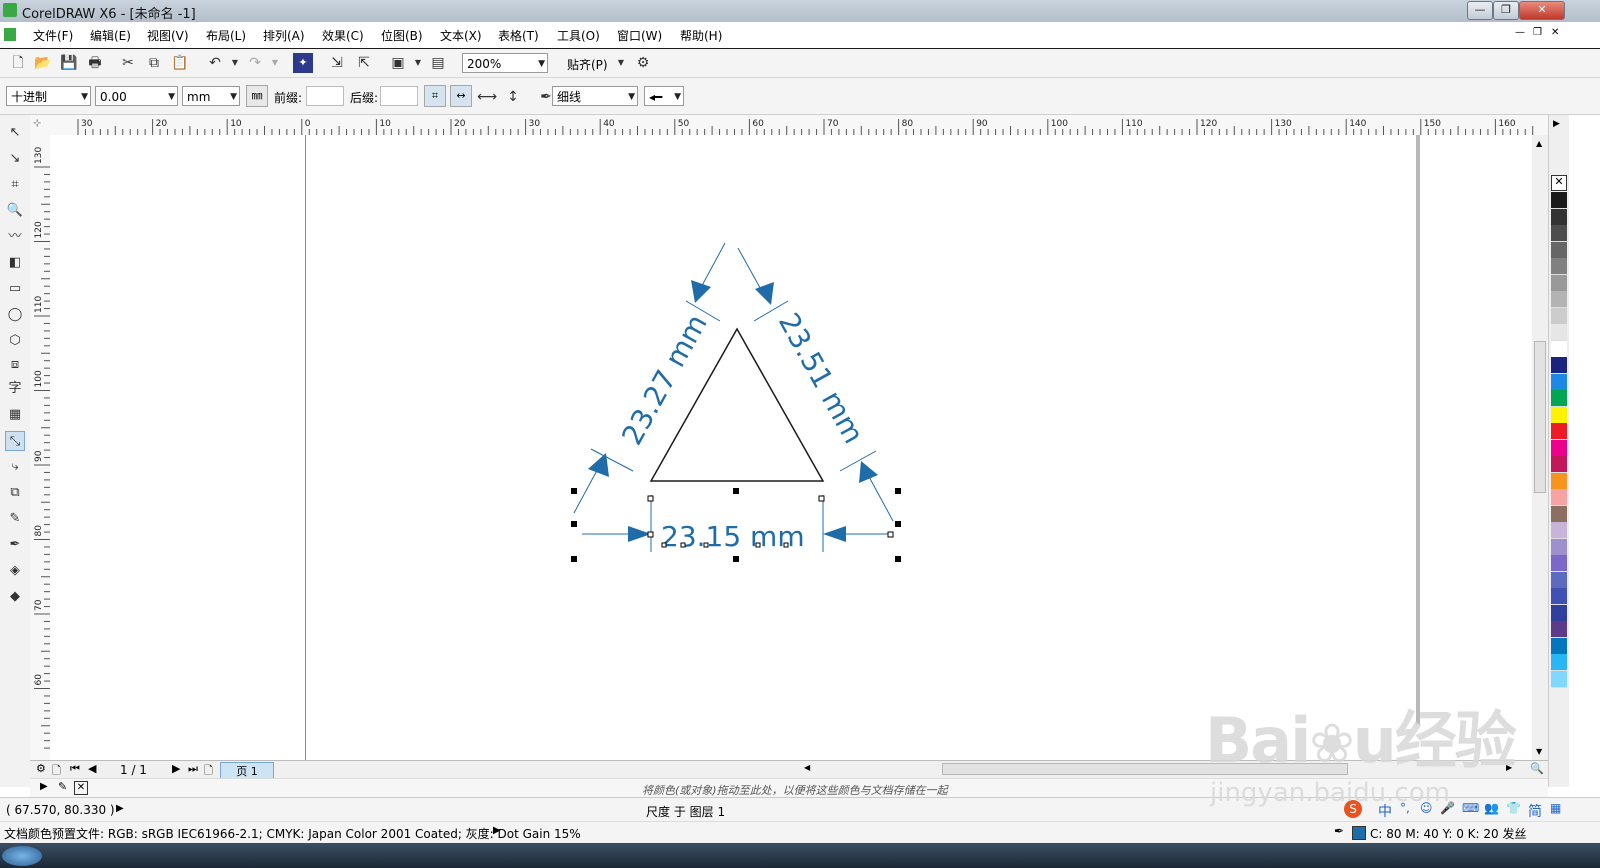 Image resolution: width=1600 pixels, height=868 pixels. I want to click on text-position-dropdown-icon: ↕, so click(513, 97).